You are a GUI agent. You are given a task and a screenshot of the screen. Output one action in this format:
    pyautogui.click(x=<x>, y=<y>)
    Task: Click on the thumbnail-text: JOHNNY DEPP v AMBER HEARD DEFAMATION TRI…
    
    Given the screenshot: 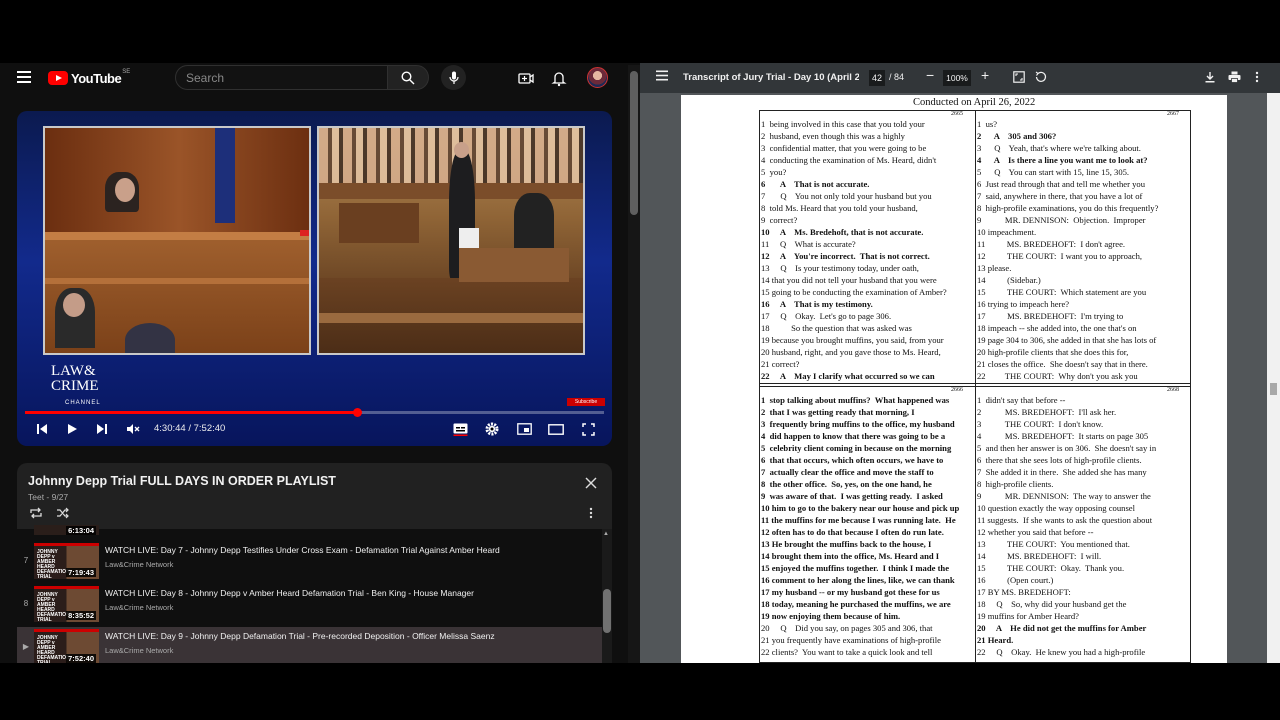 What is the action you would take?
    pyautogui.click(x=53, y=649)
    